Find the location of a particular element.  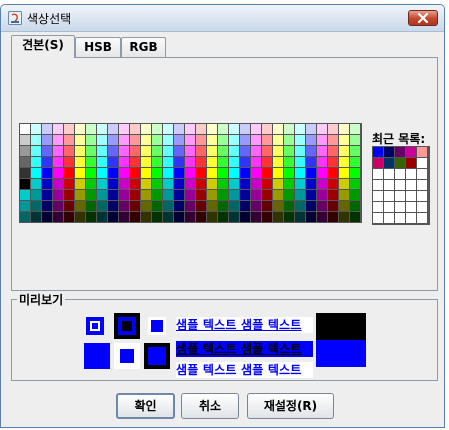

tab-rgb: RGB is located at coordinates (143, 47).